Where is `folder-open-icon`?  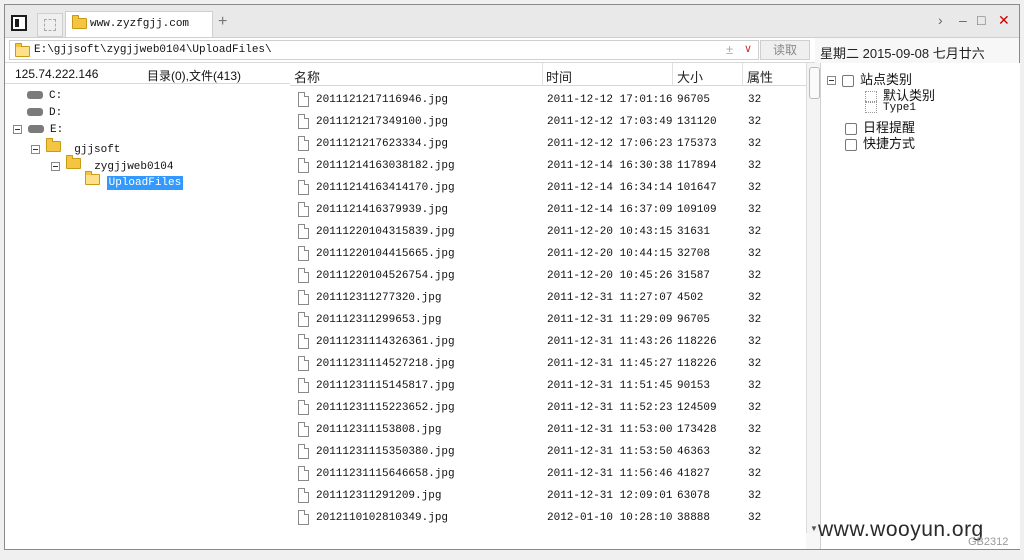
folder-open-icon is located at coordinates (92, 178).